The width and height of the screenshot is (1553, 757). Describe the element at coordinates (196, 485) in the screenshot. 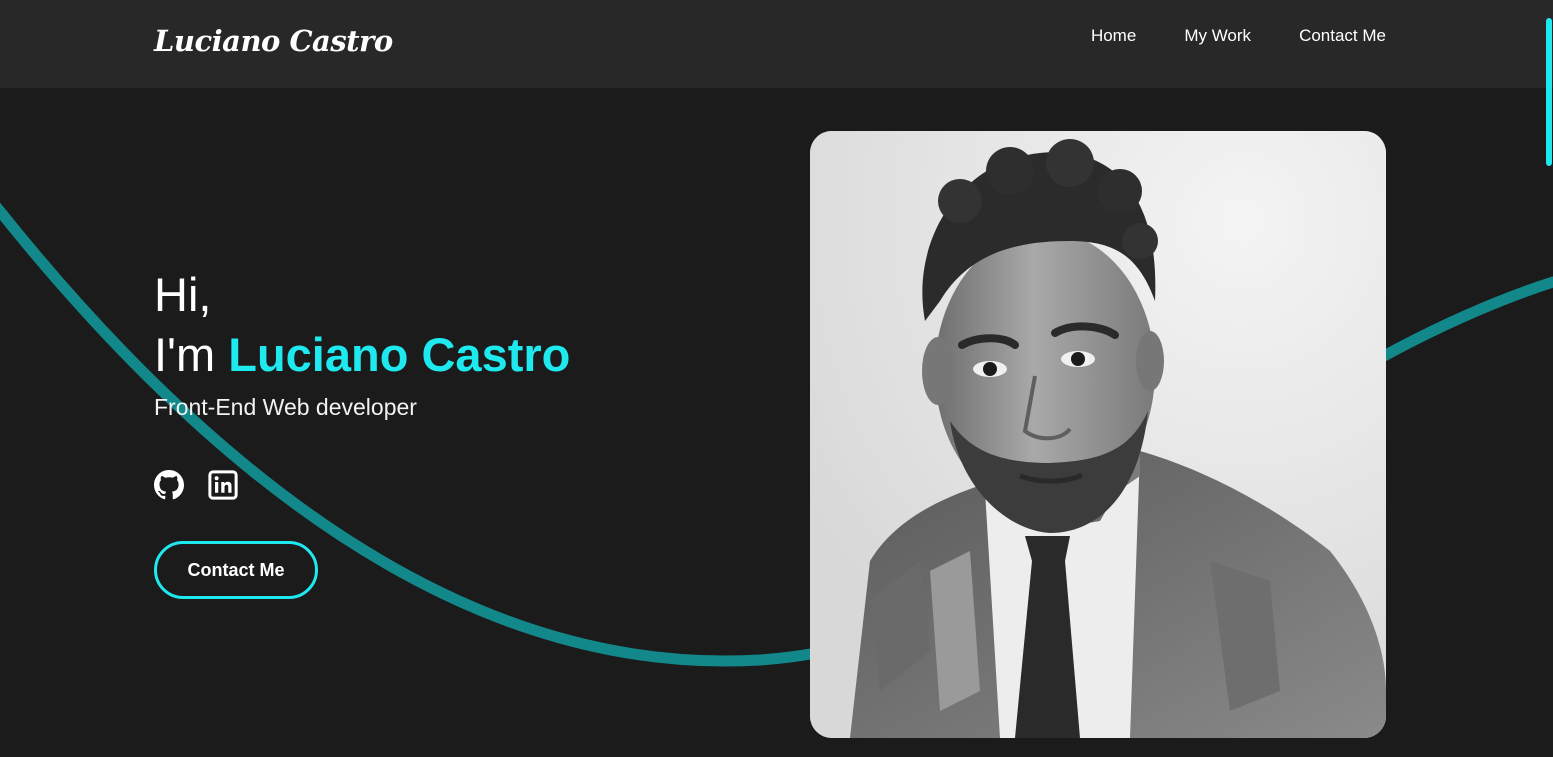

I see `social-links` at that location.